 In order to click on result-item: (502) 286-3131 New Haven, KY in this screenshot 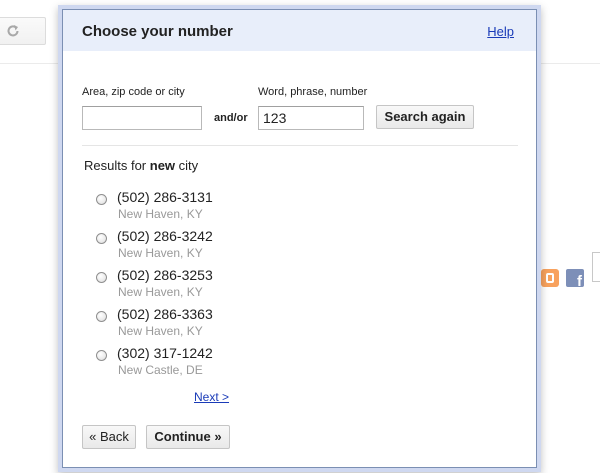, I will do `click(196, 208)`.